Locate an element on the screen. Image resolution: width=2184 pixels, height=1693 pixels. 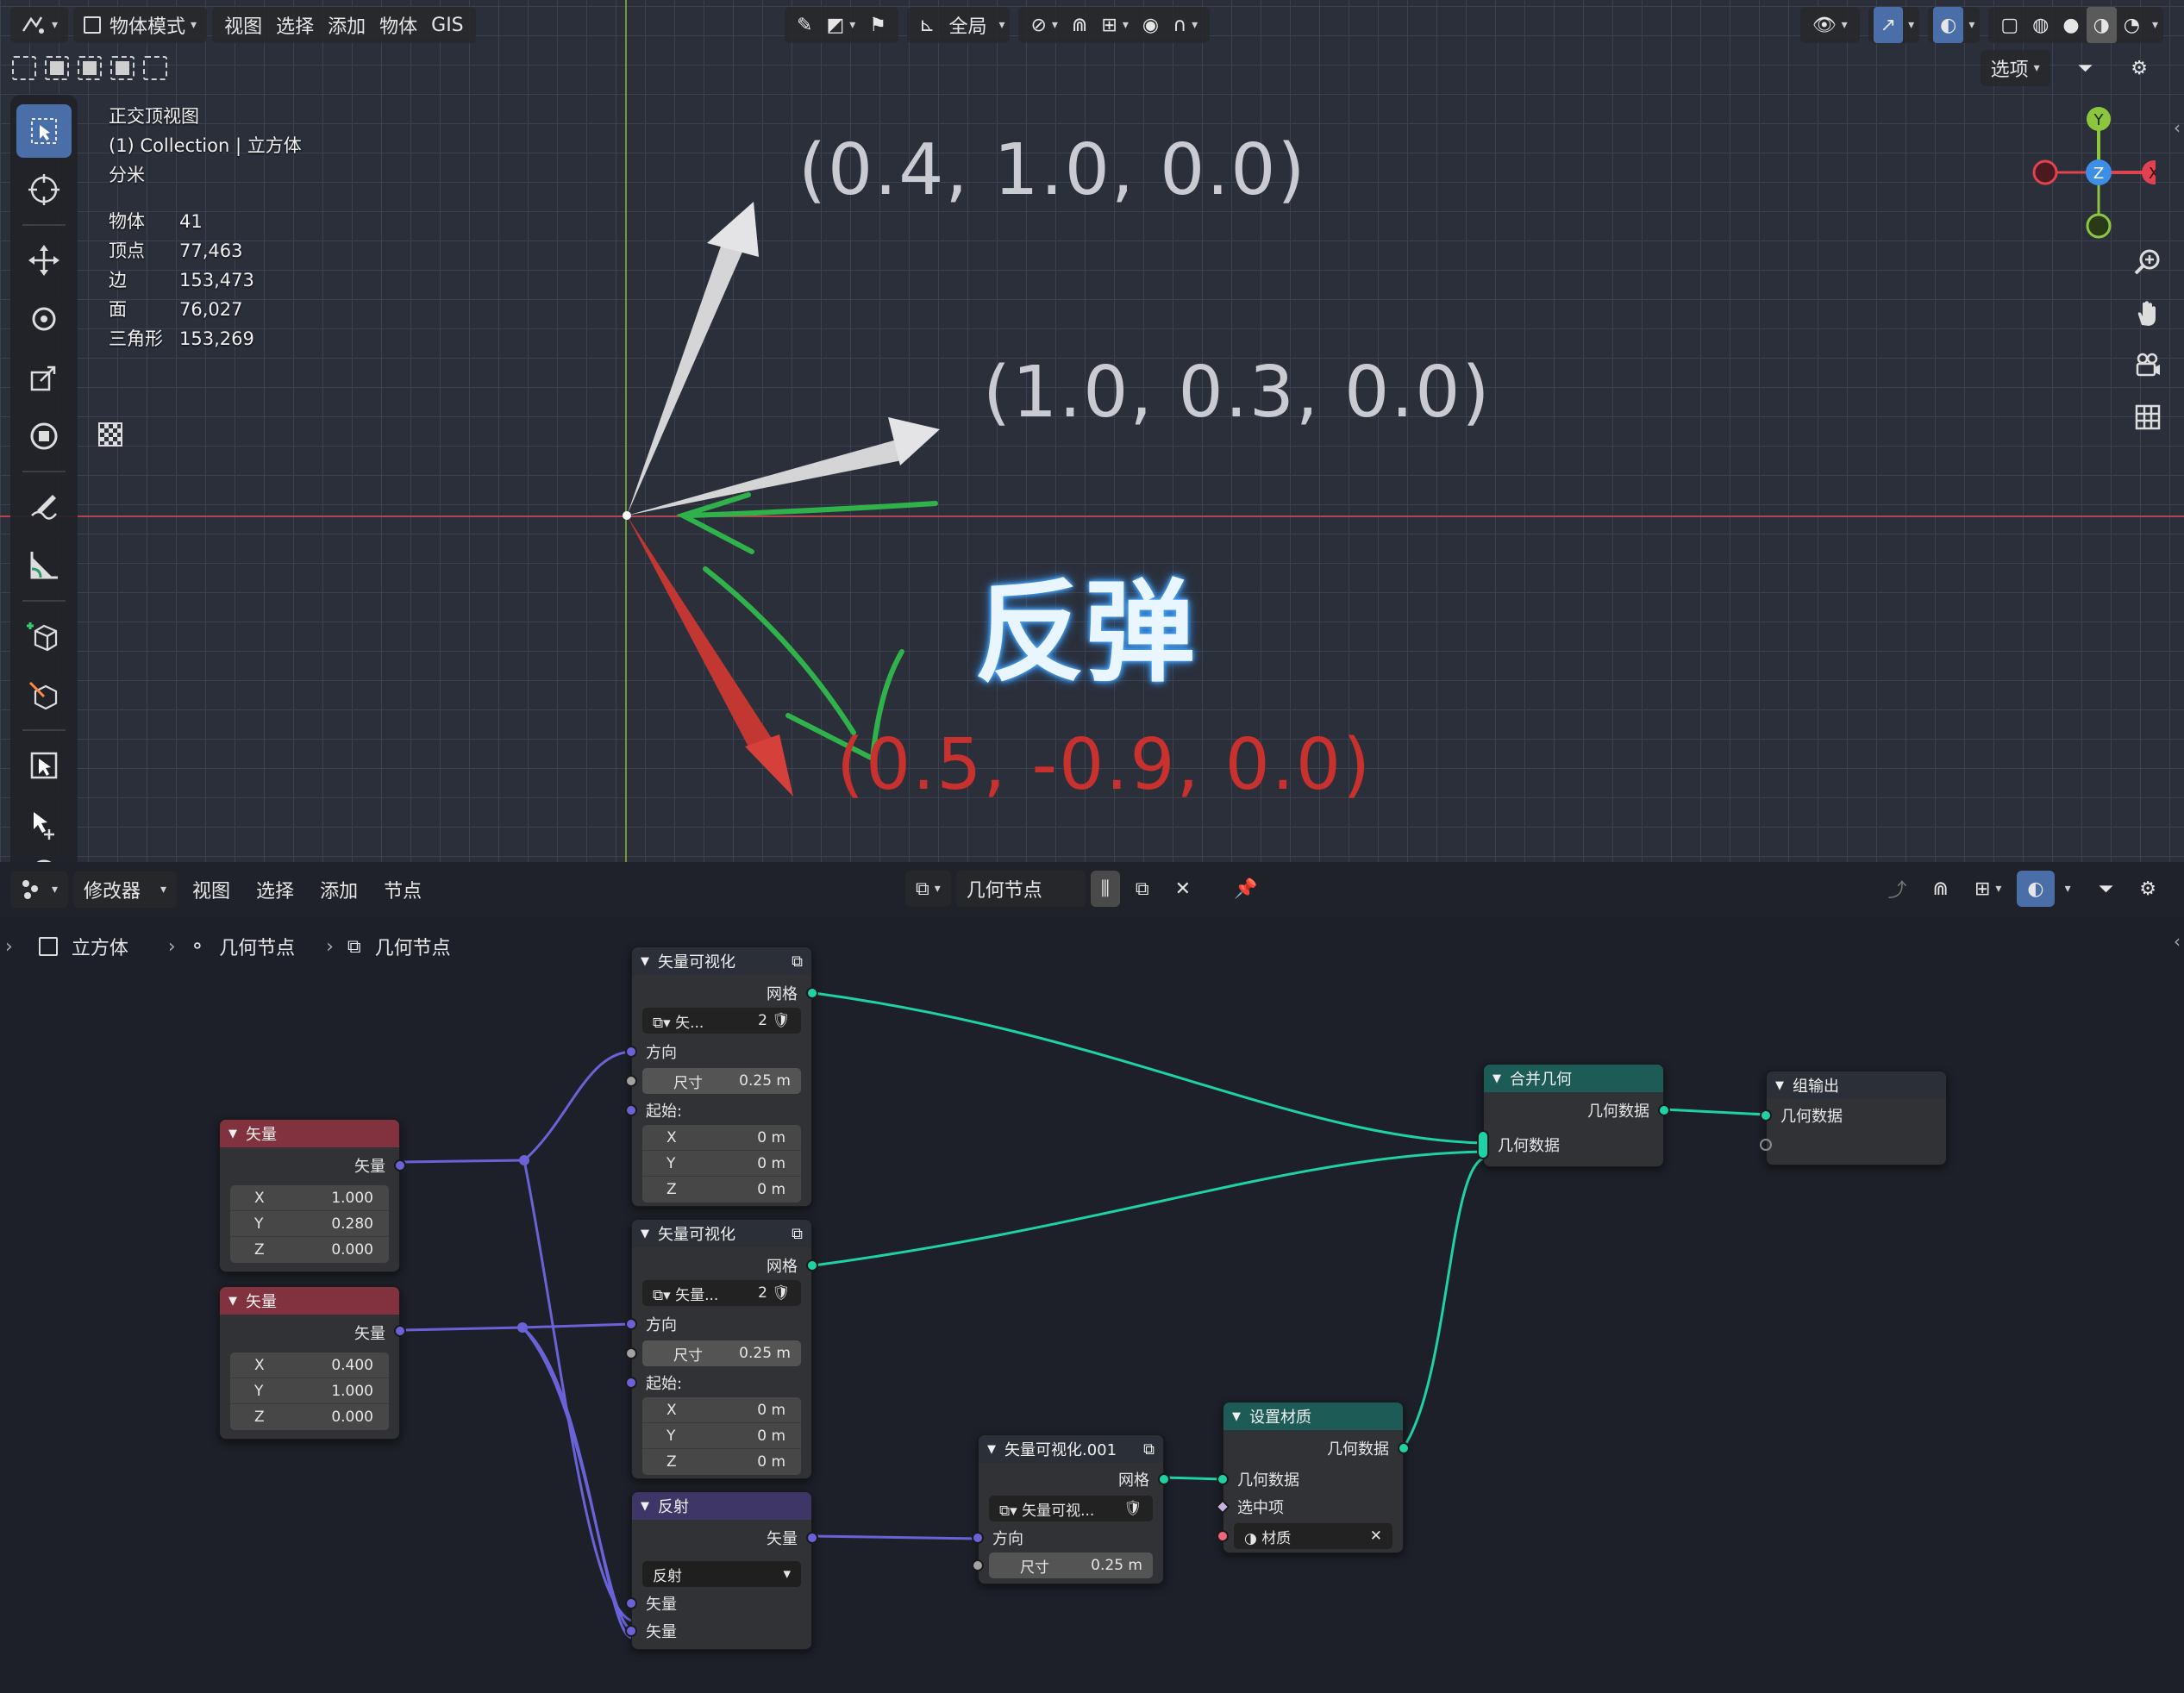
options-button: 选项 ▾ is located at coordinates (2015, 68).